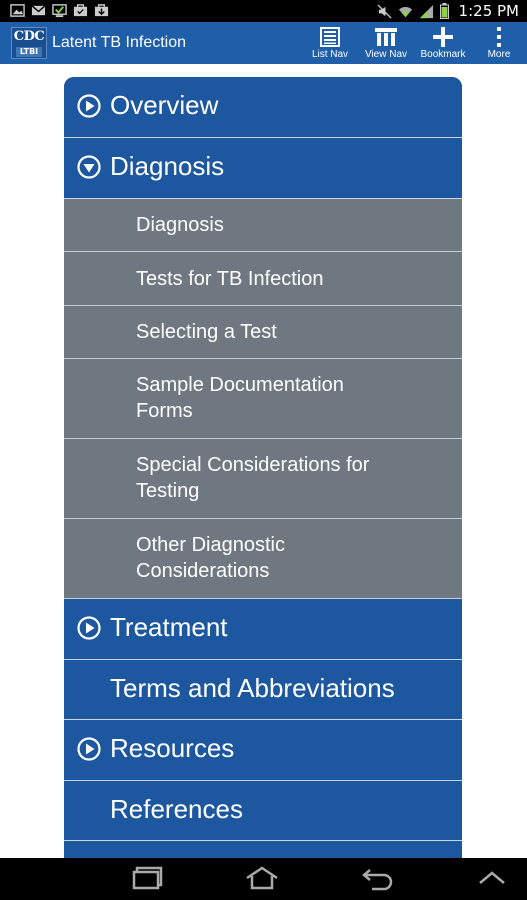 The height and width of the screenshot is (900, 527). What do you see at coordinates (263, 168) in the screenshot?
I see `menu-item-diagnosis: Diagnosis` at bounding box center [263, 168].